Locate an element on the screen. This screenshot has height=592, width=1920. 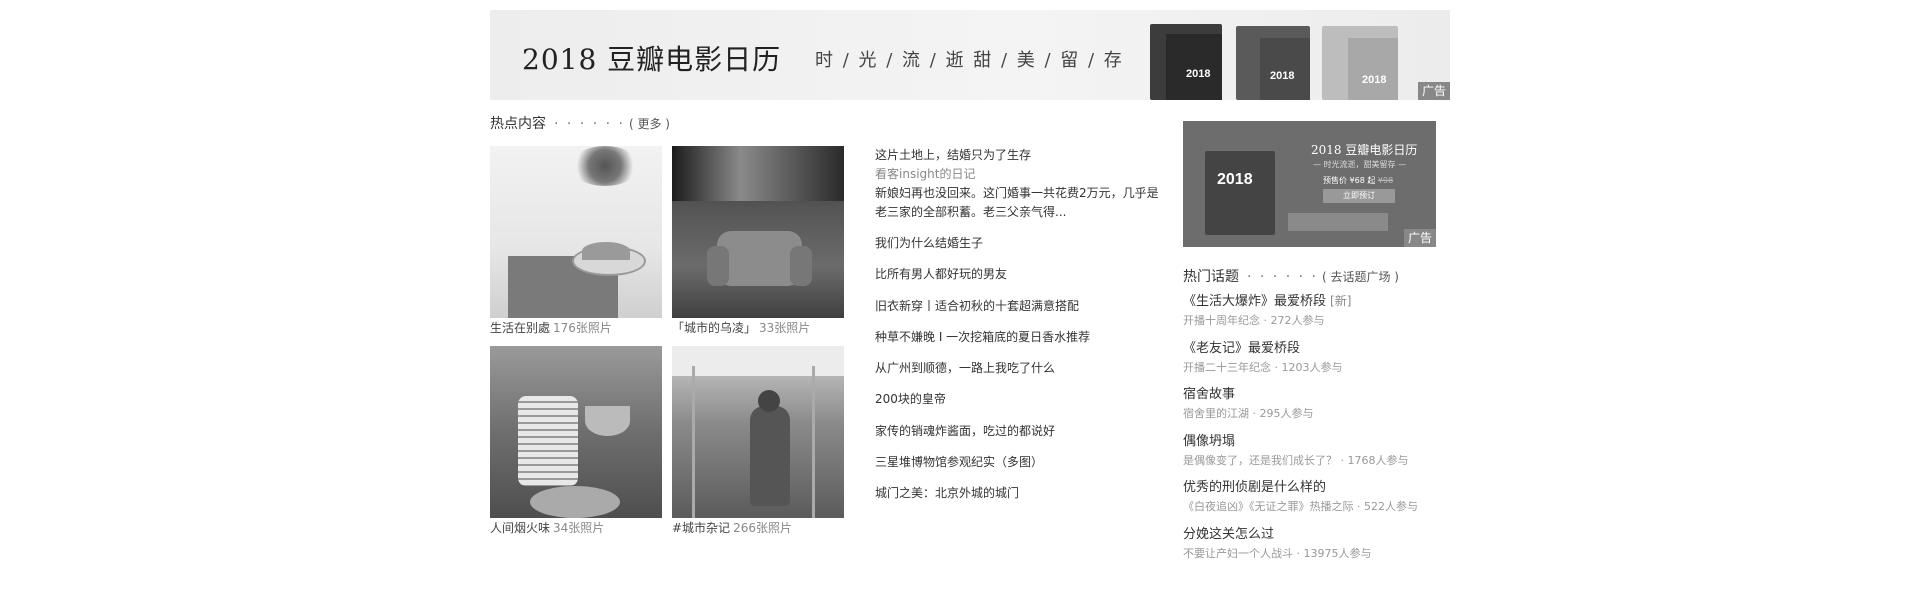
topic-meta: 宿舍里的江湖 · 295人参与 is located at coordinates (1248, 413).